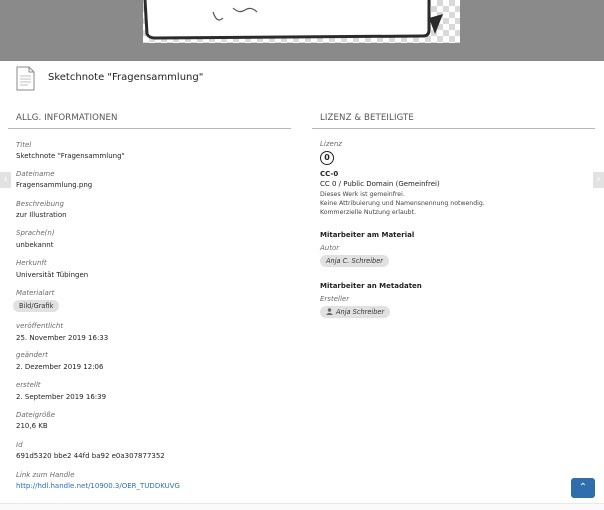 Image resolution: width=604 pixels, height=510 pixels. I want to click on chevron-up-icon: ⌃, so click(583, 487).